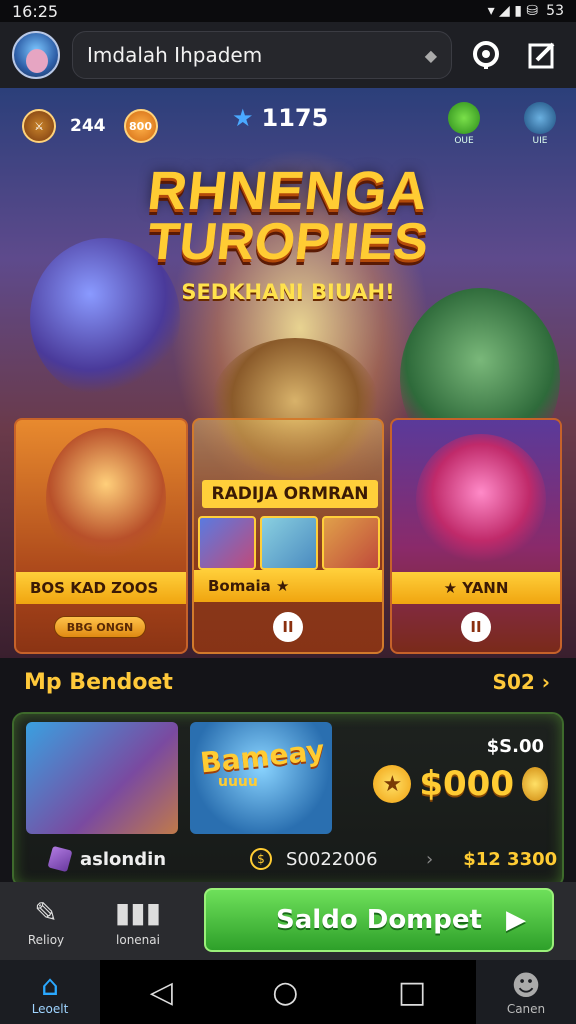 The width and height of the screenshot is (576, 1024). I want to click on feature-thumbnail-heroes, so click(102, 778).